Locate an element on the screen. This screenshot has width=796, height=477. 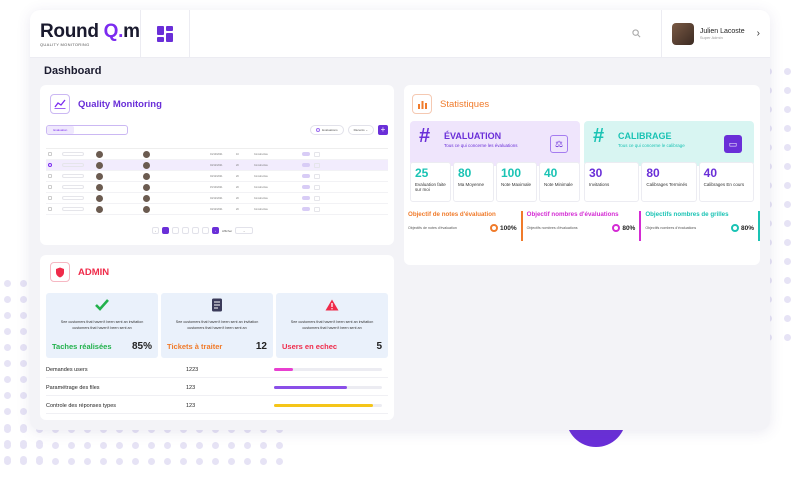
tile-label: Taches réalisées is located at coordinates (82, 346).